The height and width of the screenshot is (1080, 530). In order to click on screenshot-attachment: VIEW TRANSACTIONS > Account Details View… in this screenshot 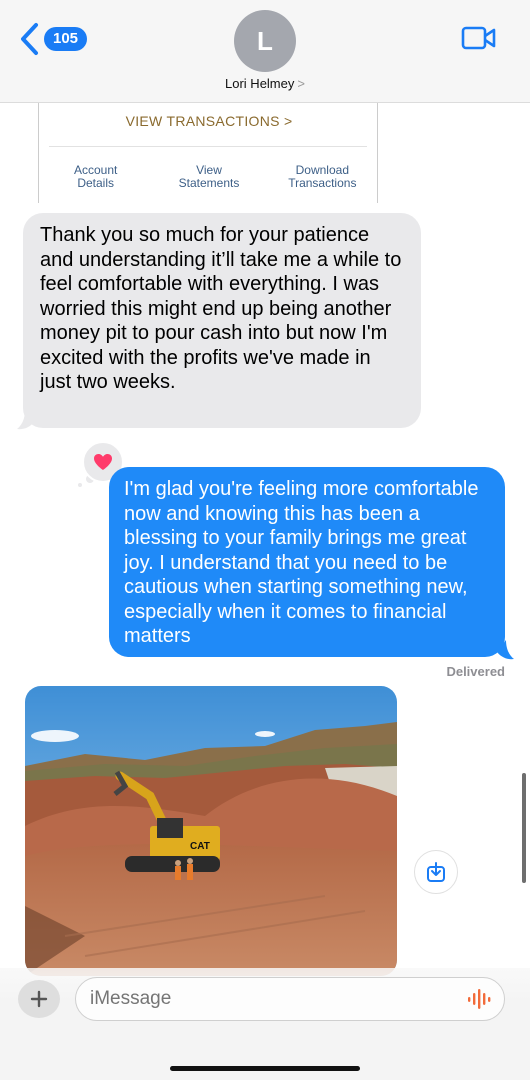, I will do `click(208, 153)`.